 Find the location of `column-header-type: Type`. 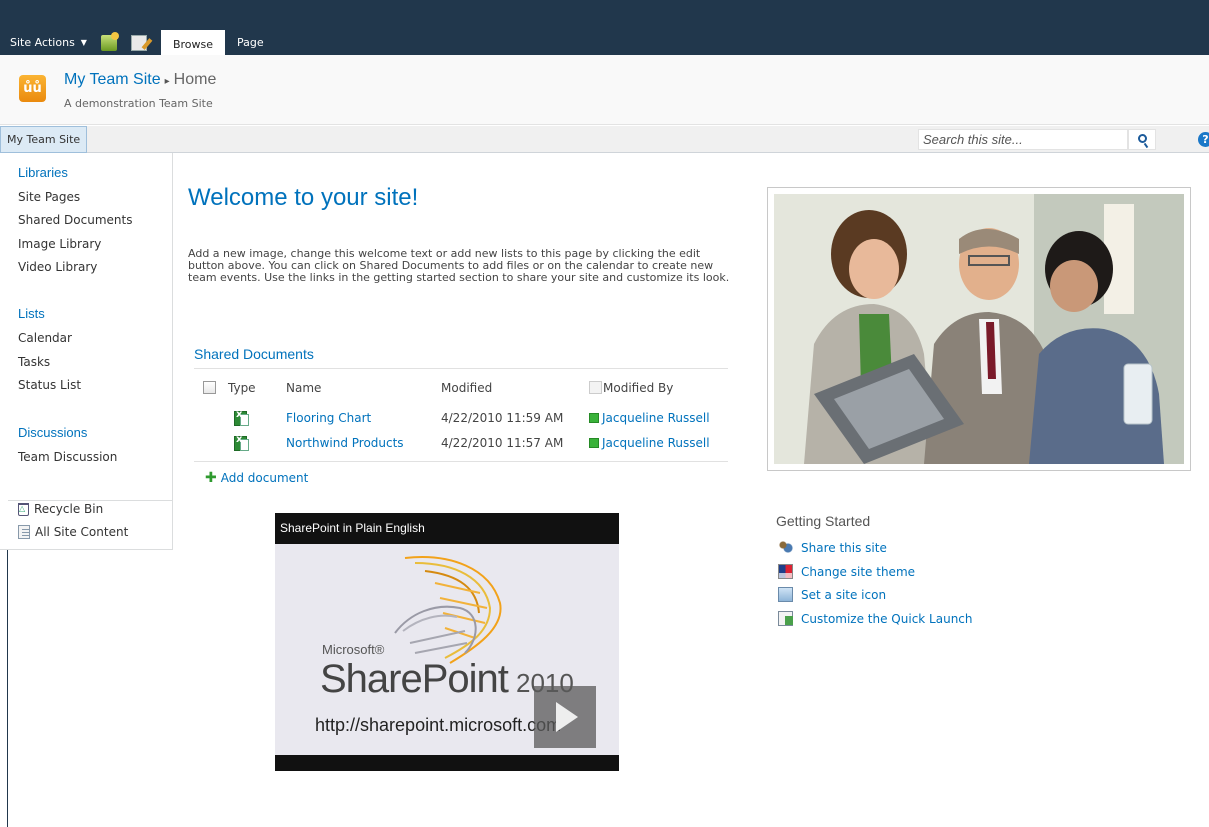

column-header-type: Type is located at coordinates (242, 388).